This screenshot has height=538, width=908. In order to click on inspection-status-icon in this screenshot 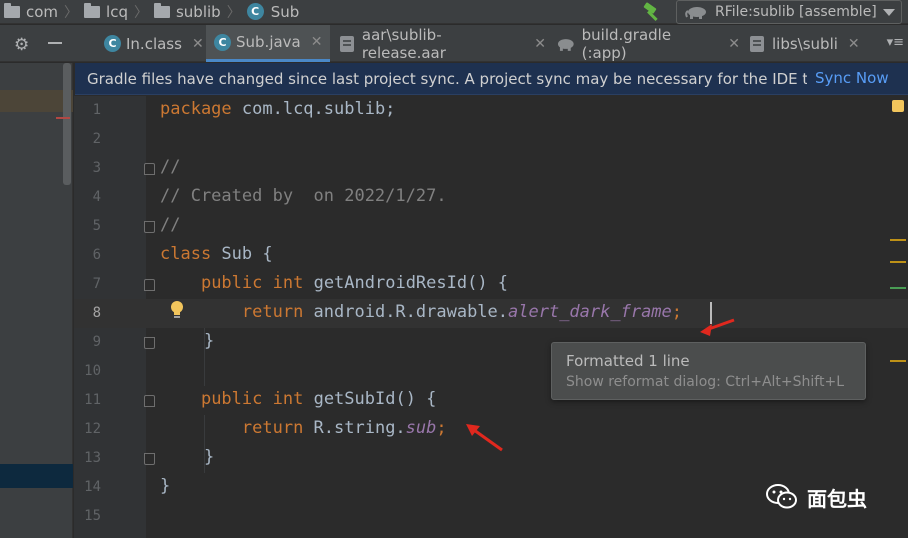, I will do `click(898, 106)`.